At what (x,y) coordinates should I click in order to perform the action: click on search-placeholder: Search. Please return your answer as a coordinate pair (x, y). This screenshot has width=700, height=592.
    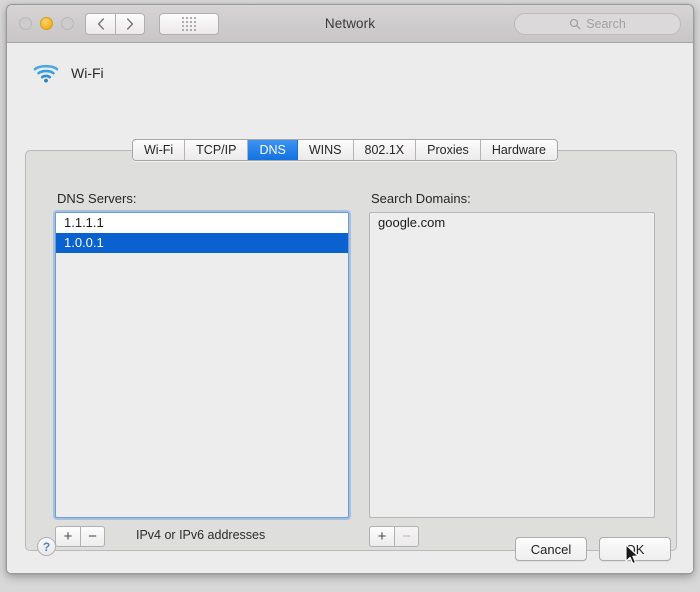
    Looking at the image, I should click on (606, 24).